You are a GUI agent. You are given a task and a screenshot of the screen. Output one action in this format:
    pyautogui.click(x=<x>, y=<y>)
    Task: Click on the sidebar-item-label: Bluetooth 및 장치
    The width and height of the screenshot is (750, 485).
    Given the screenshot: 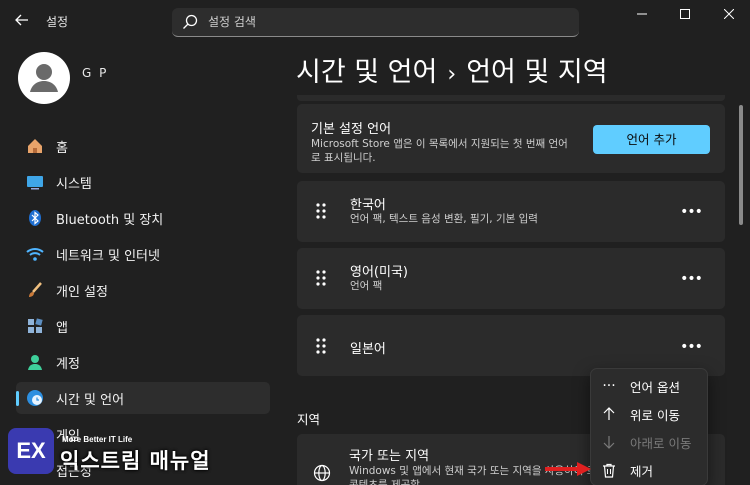 What is the action you would take?
    pyautogui.click(x=110, y=220)
    